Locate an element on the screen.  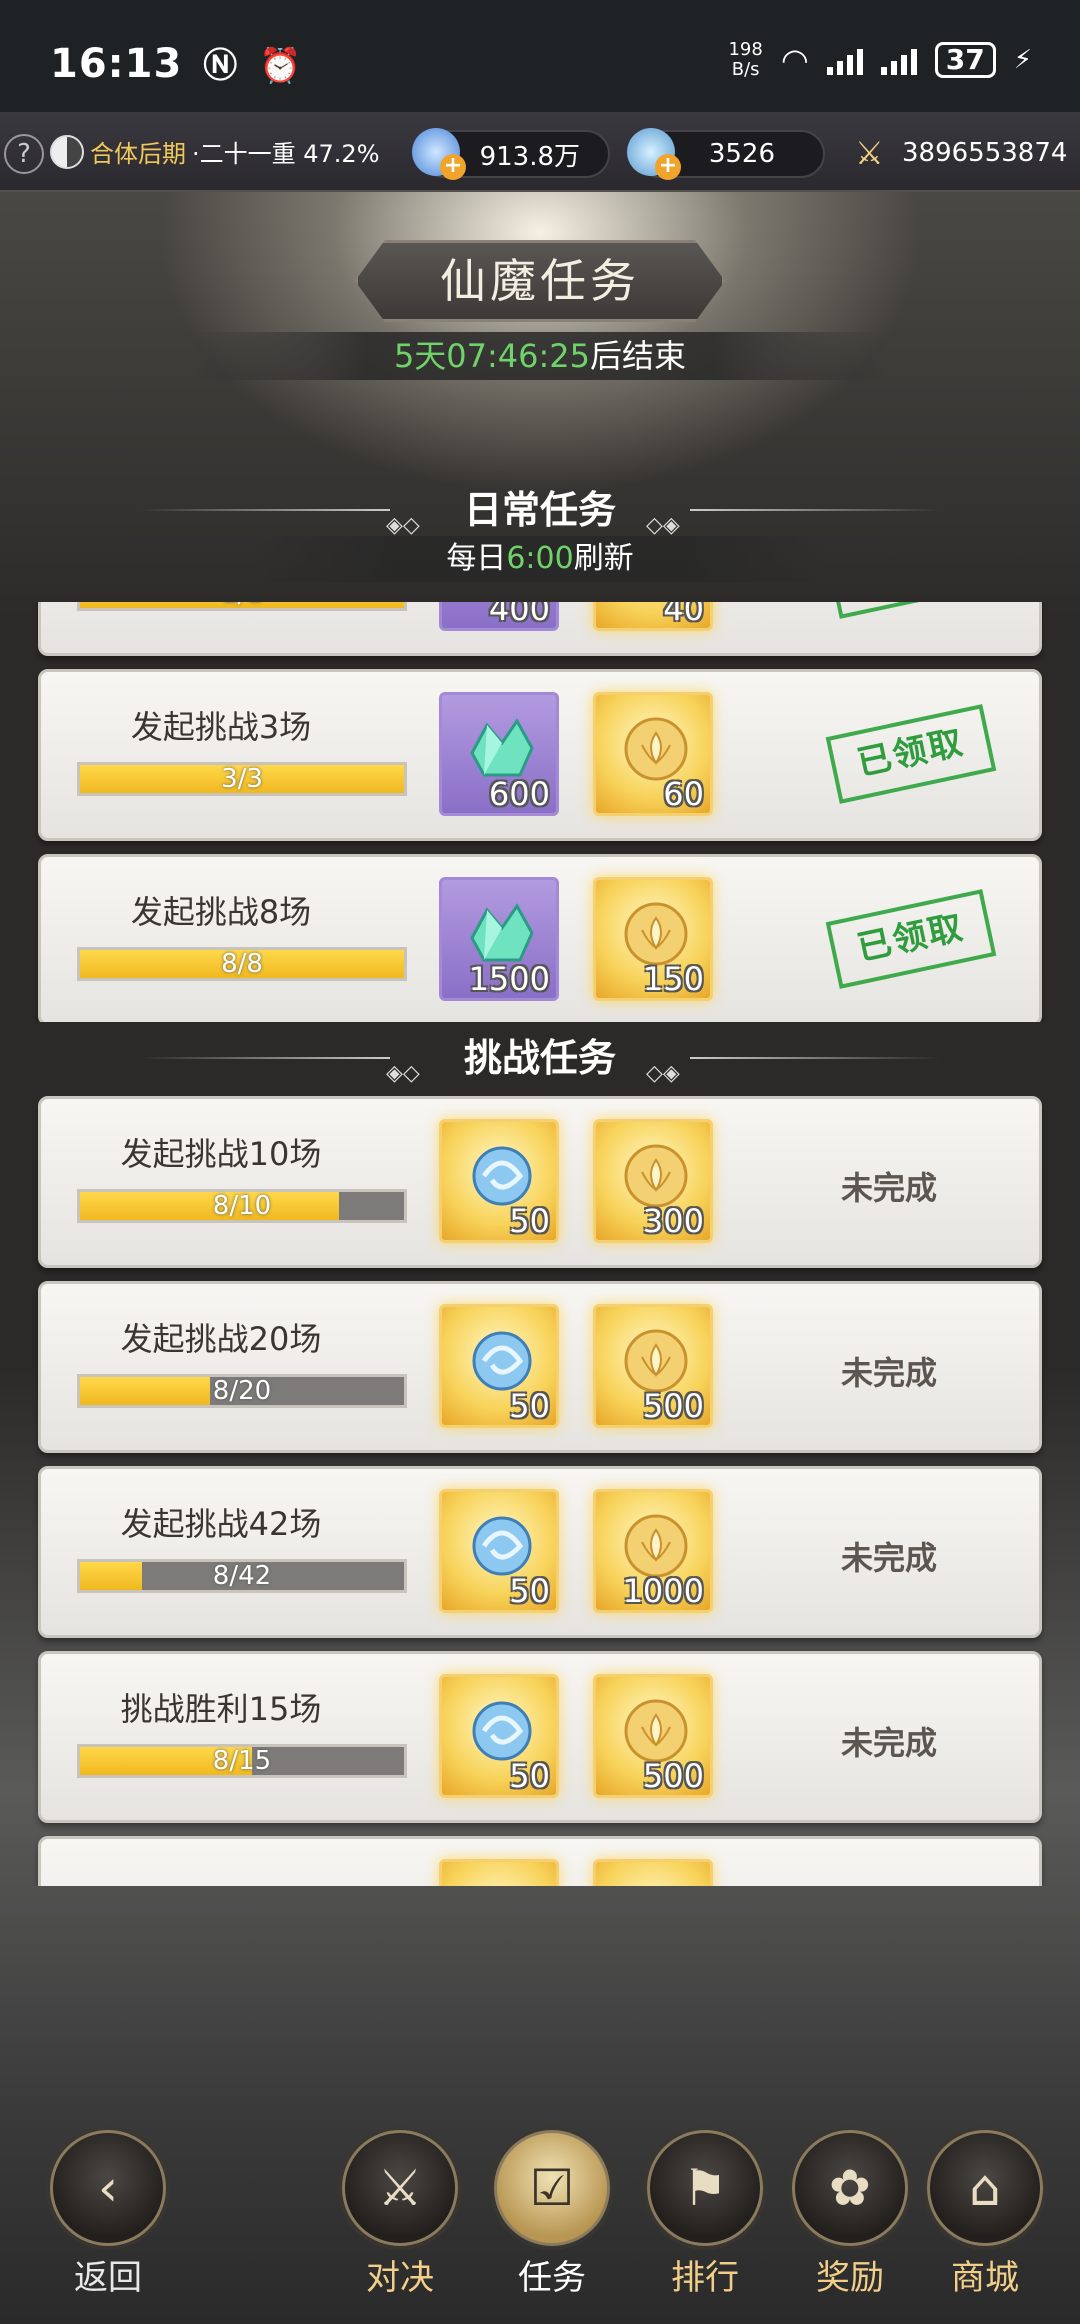
task-progress-bar: 8/42 is located at coordinates (242, 1576).